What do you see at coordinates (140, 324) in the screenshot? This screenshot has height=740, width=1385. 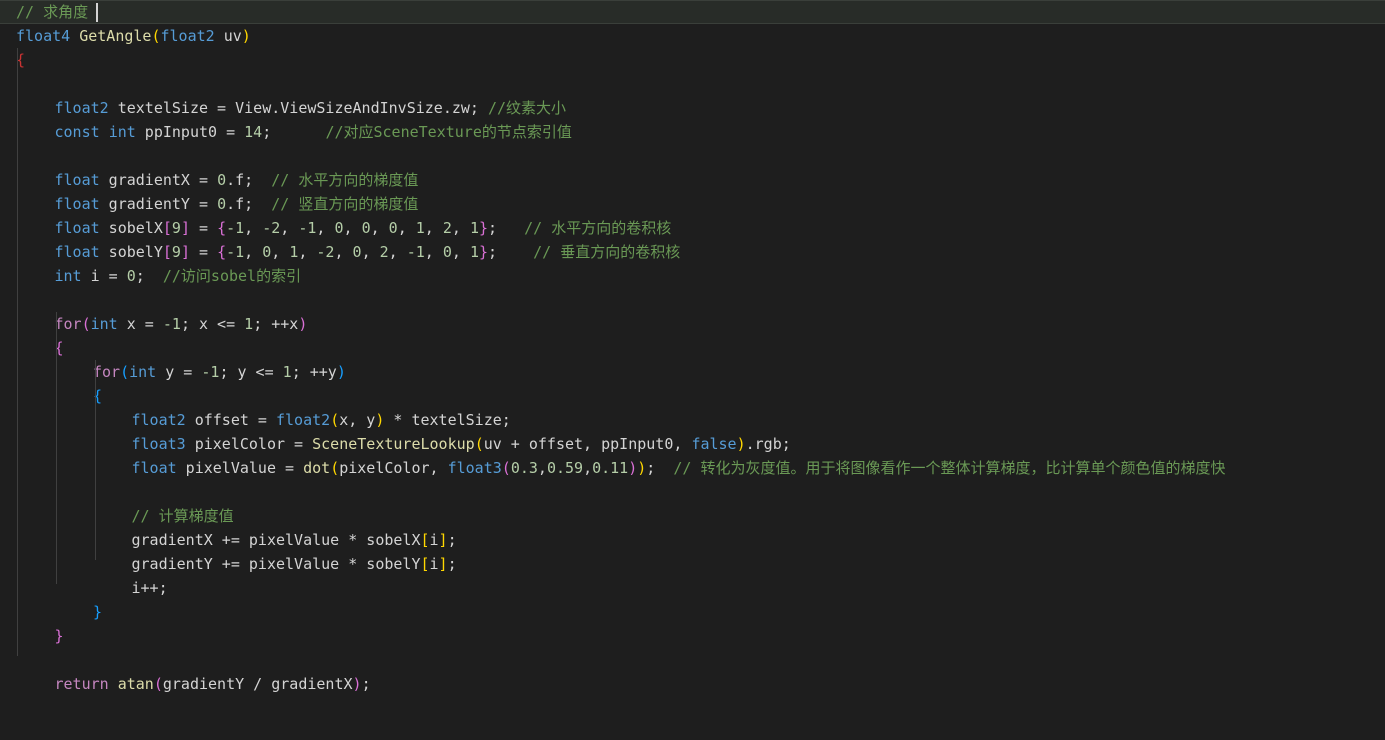 I see `code-token: x =` at bounding box center [140, 324].